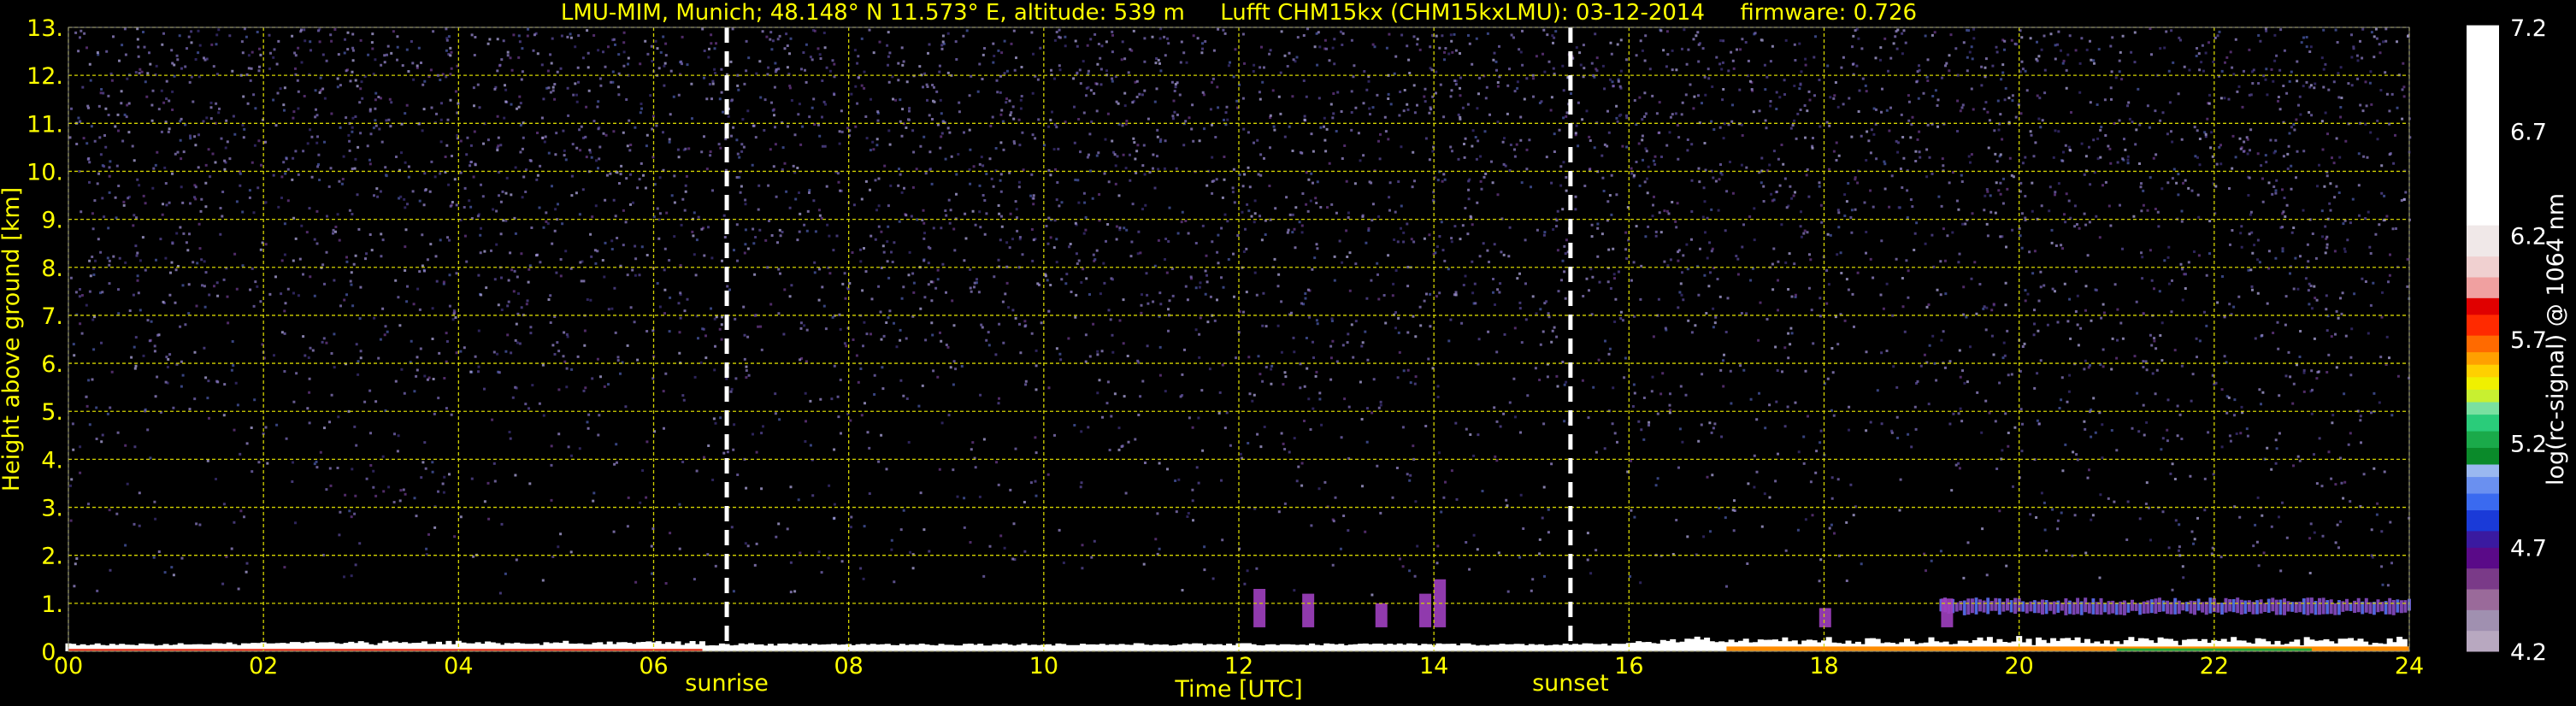 The image size is (2576, 706). What do you see at coordinates (1823, 666) in the screenshot?
I see `x-tick-label: 18` at bounding box center [1823, 666].